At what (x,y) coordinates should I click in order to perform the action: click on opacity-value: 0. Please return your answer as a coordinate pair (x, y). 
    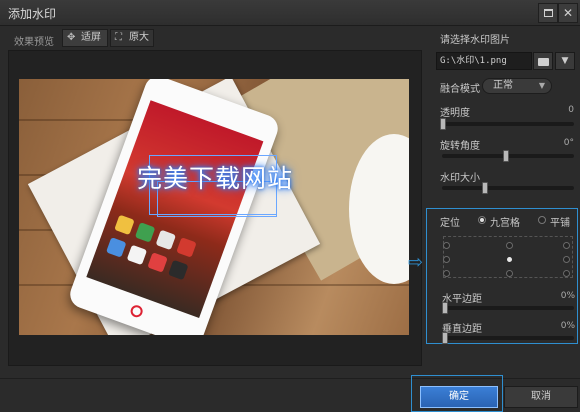
    Looking at the image, I should click on (571, 110).